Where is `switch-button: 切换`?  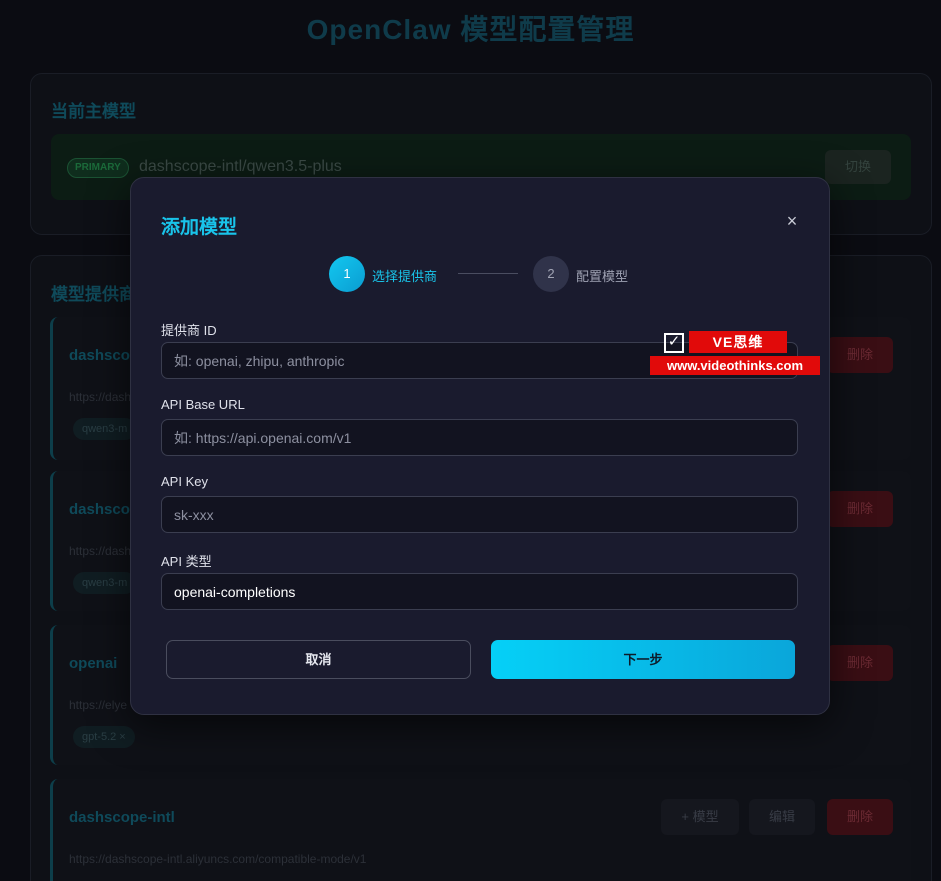 switch-button: 切换 is located at coordinates (858, 167).